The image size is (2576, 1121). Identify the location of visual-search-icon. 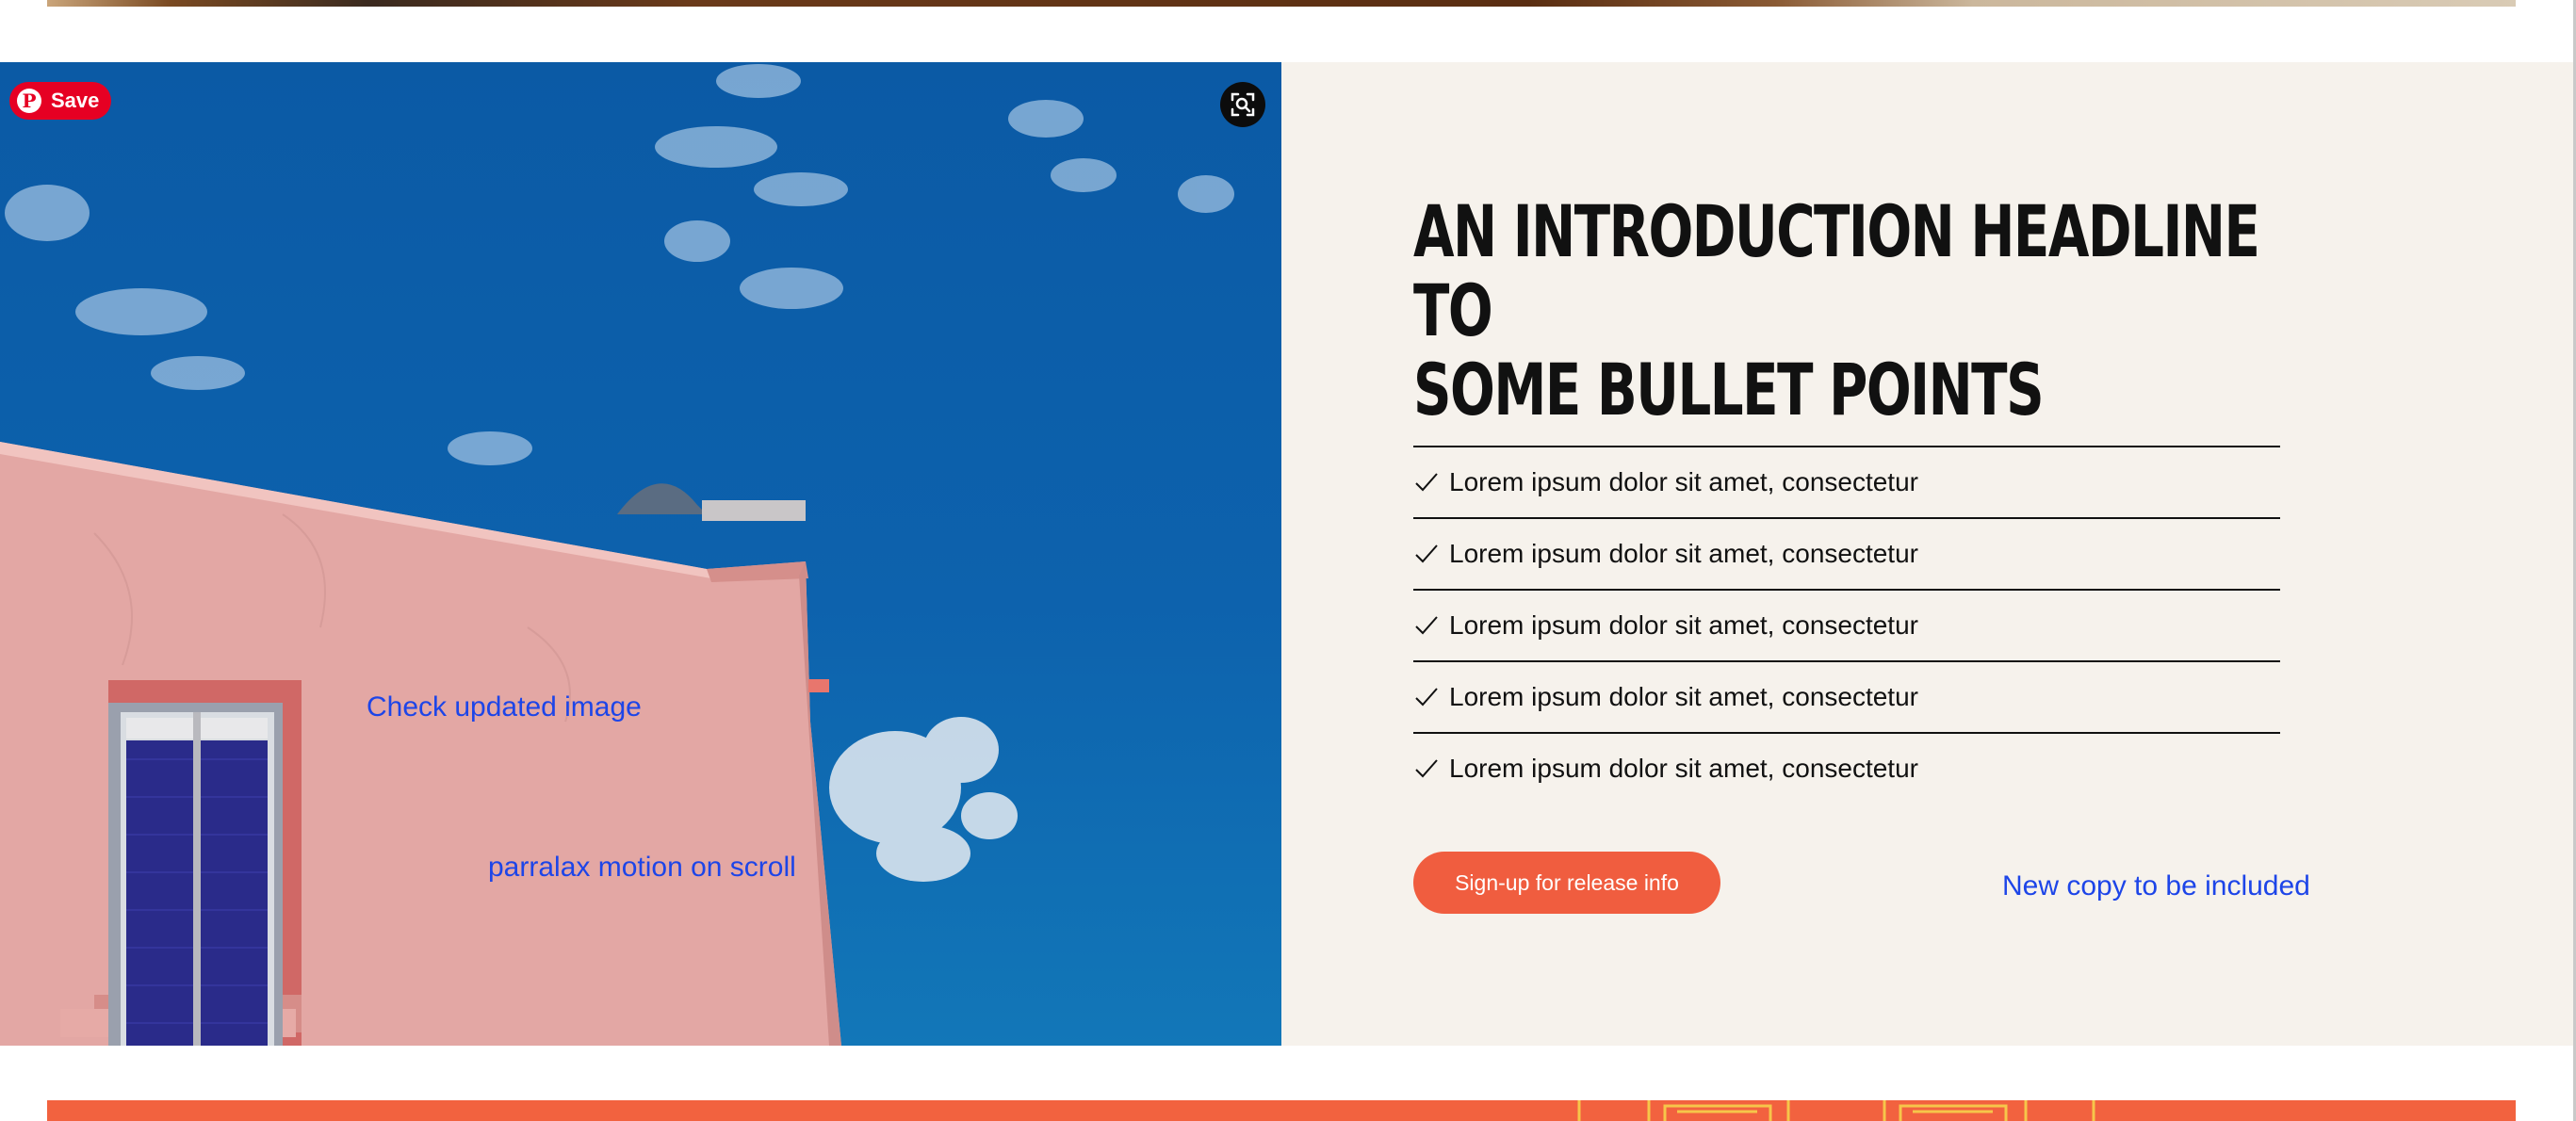
(1243, 105).